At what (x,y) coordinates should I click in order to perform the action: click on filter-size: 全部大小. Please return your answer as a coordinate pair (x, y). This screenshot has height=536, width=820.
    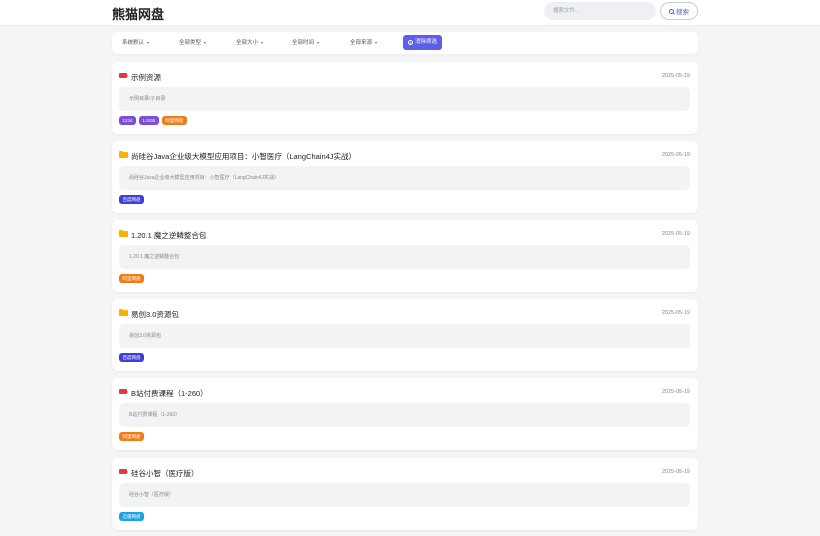
    Looking at the image, I should click on (249, 43).